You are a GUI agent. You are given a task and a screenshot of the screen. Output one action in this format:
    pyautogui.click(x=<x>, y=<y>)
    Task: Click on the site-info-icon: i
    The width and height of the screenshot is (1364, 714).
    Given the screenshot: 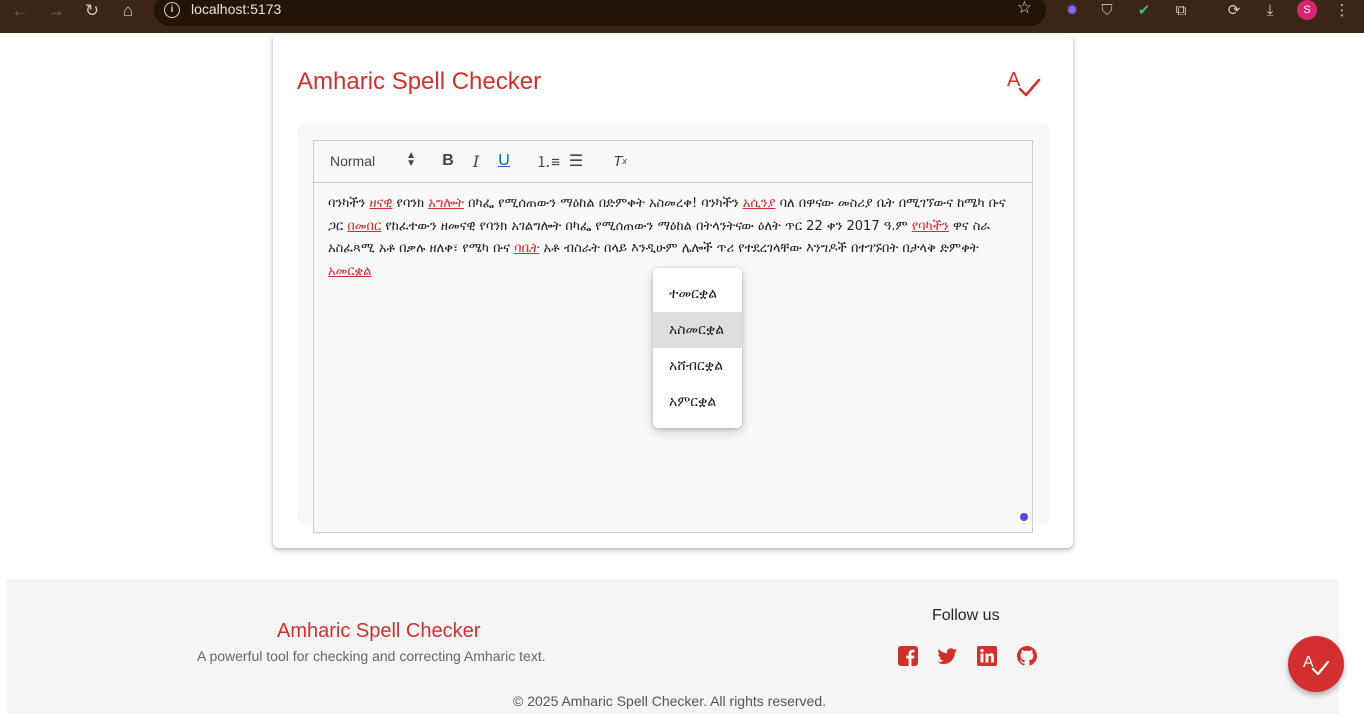 What is the action you would take?
    pyautogui.click(x=172, y=10)
    